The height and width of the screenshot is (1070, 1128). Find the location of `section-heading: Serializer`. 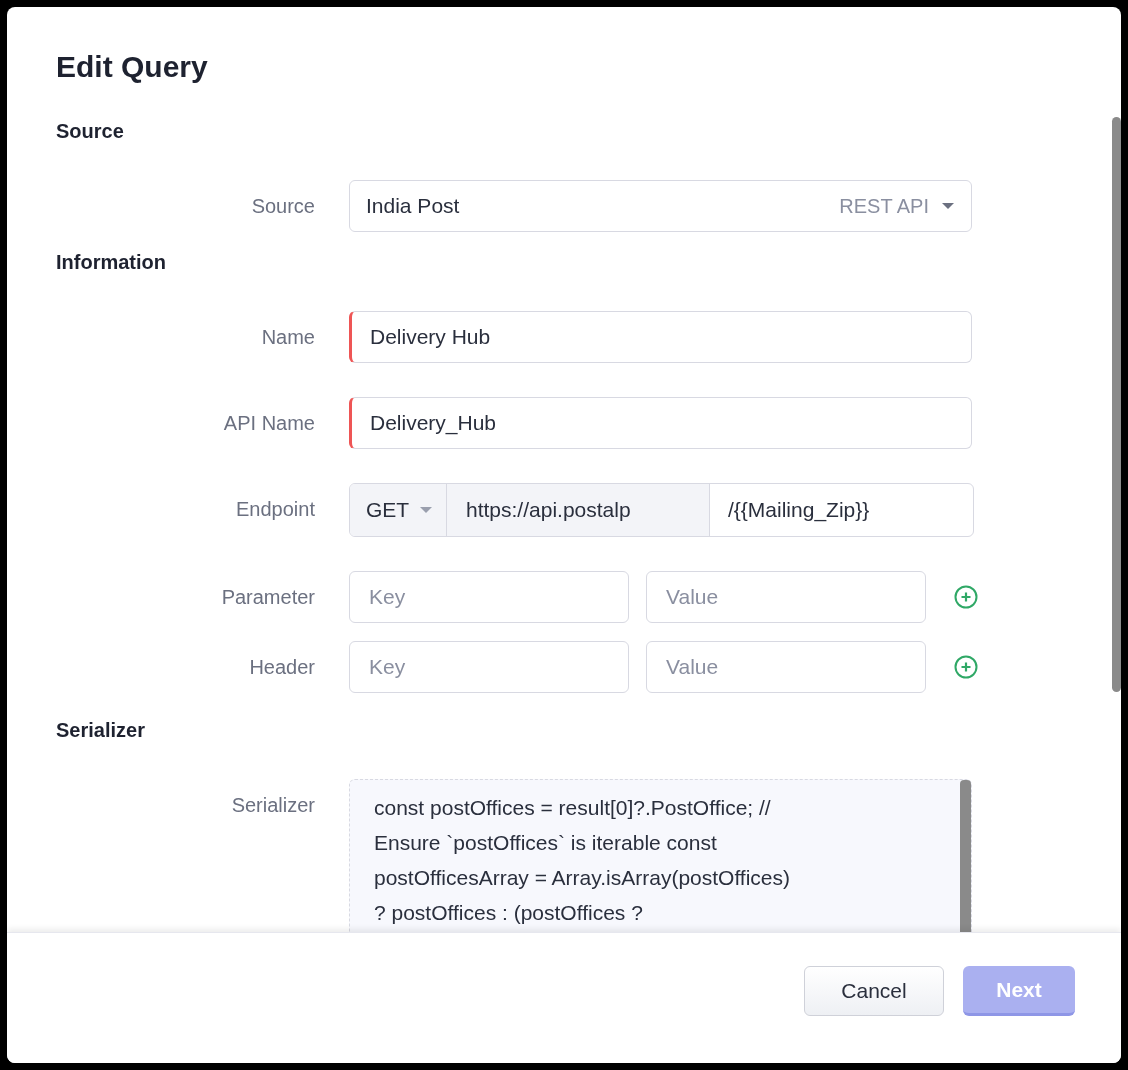

section-heading: Serializer is located at coordinates (101, 730).